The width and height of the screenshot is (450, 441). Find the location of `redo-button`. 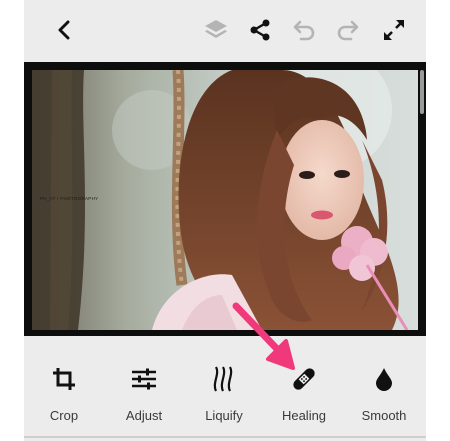

redo-button is located at coordinates (348, 30).